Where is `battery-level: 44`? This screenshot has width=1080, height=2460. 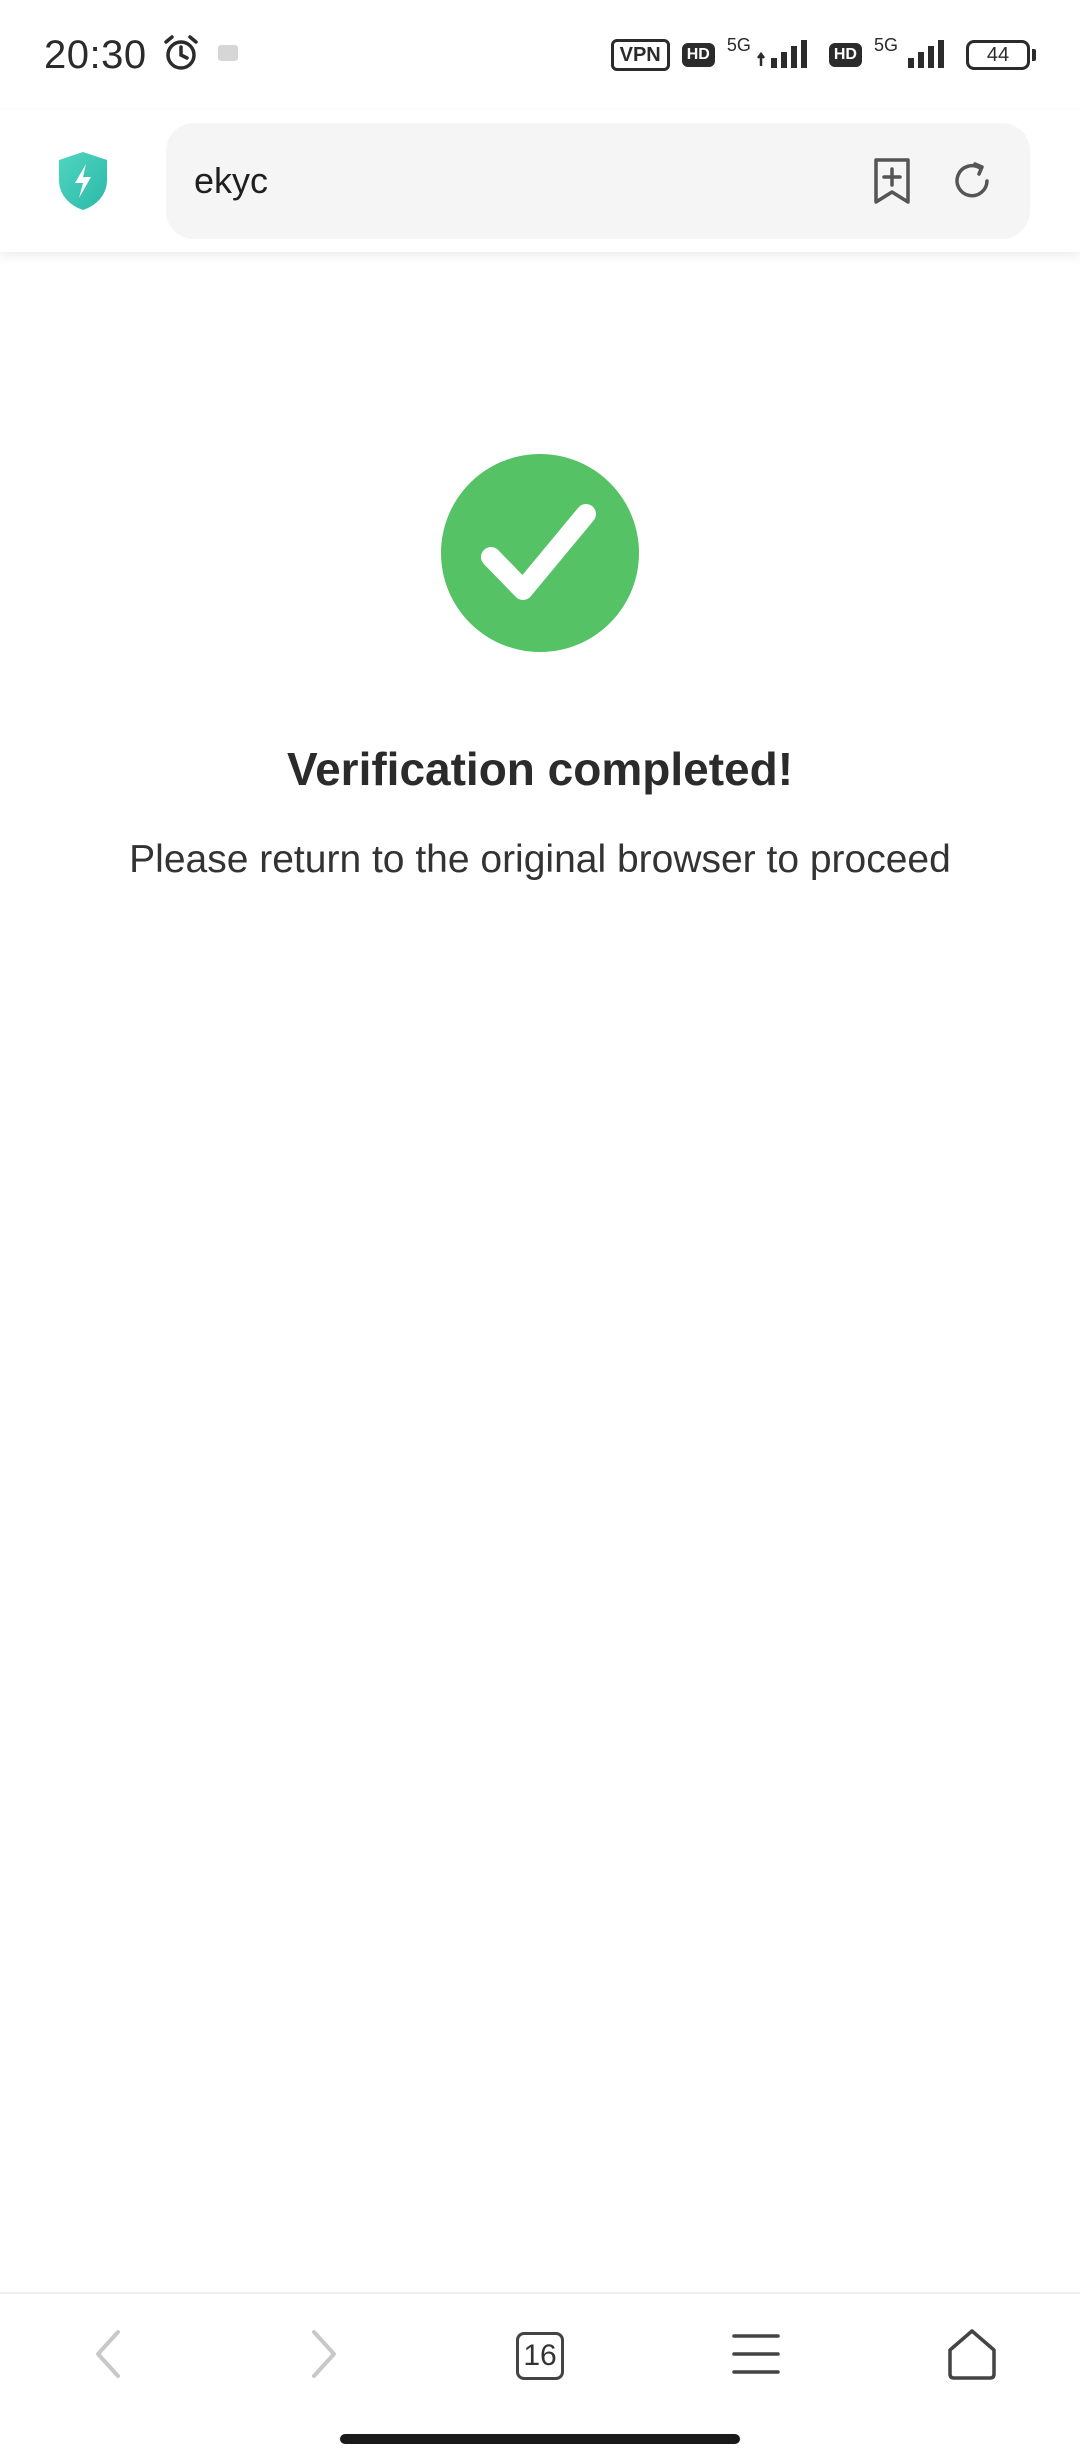
battery-level: 44 is located at coordinates (998, 55).